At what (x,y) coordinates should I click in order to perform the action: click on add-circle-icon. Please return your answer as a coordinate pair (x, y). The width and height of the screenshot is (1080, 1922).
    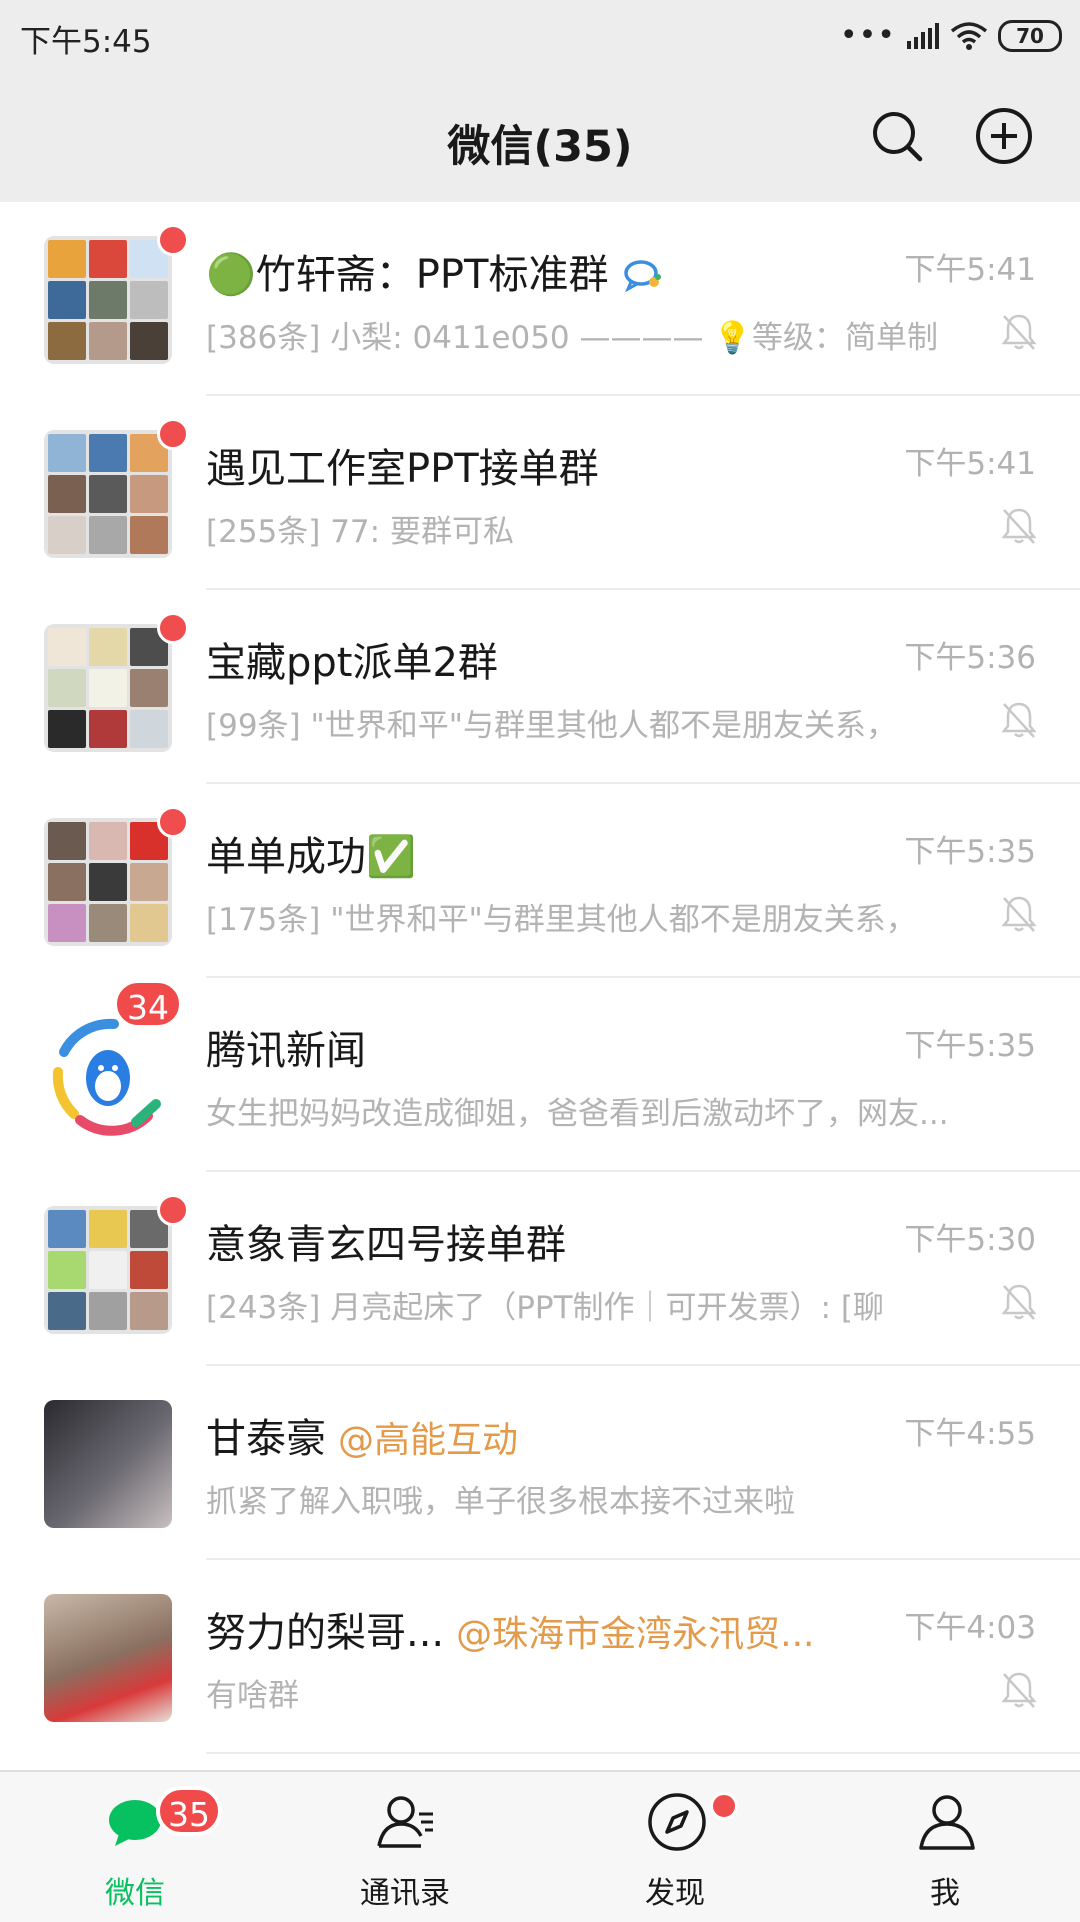
    Looking at the image, I should click on (1004, 136).